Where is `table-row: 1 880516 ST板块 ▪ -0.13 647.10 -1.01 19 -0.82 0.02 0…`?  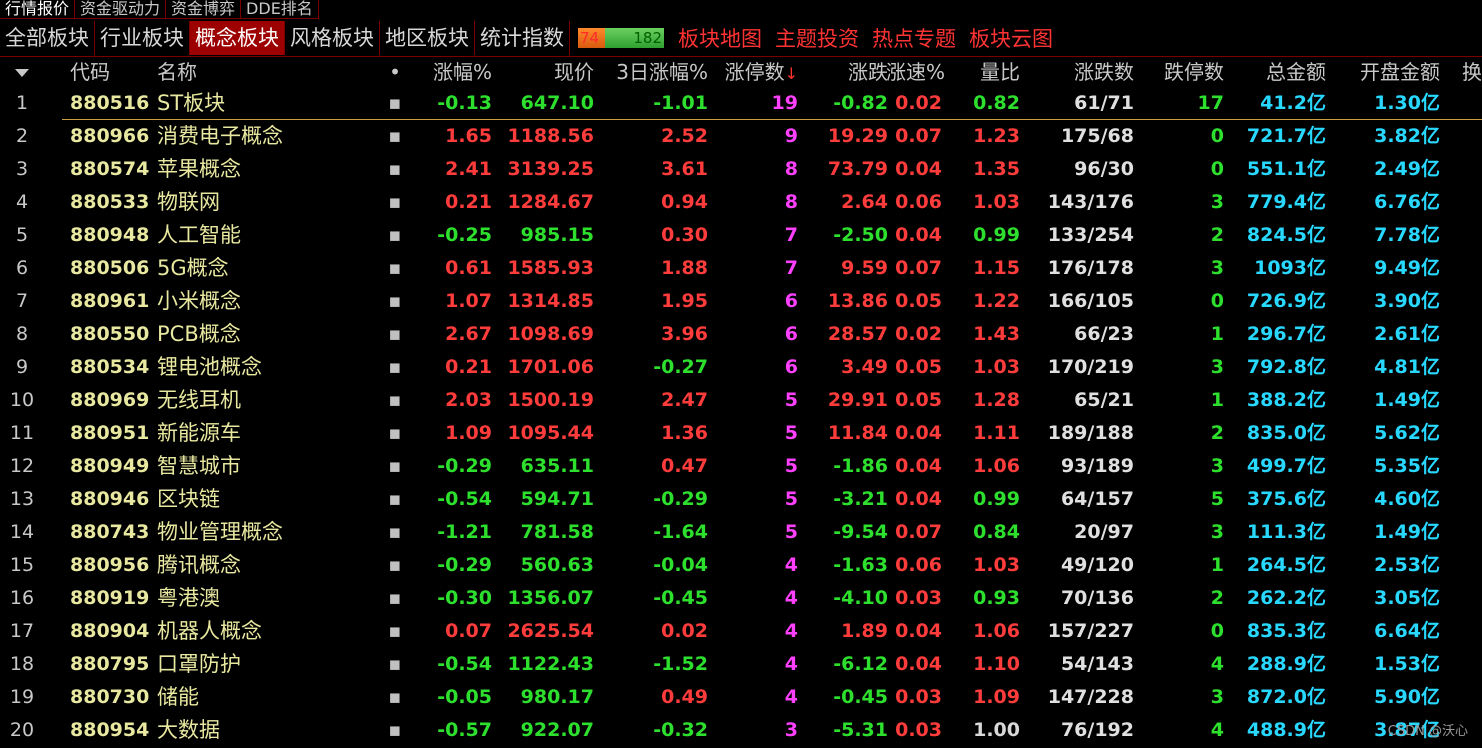
table-row: 1 880516 ST板块 ▪ -0.13 647.10 -1.01 19 -0.82 0.02 0… is located at coordinates (741, 103).